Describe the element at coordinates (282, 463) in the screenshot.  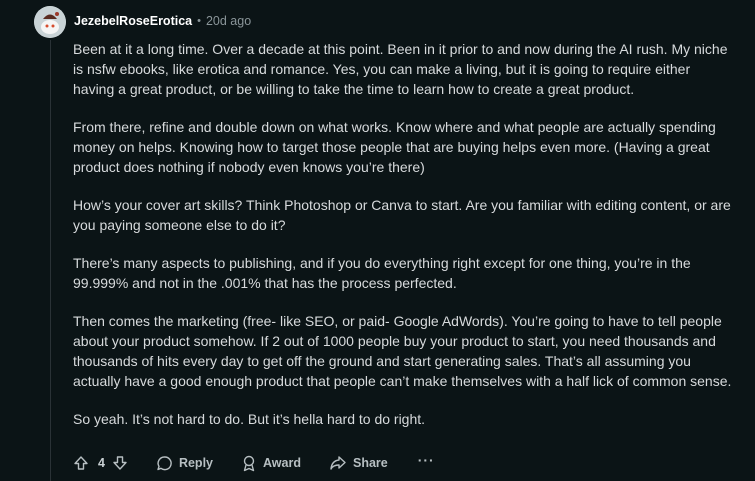
I see `award-label: Award` at that location.